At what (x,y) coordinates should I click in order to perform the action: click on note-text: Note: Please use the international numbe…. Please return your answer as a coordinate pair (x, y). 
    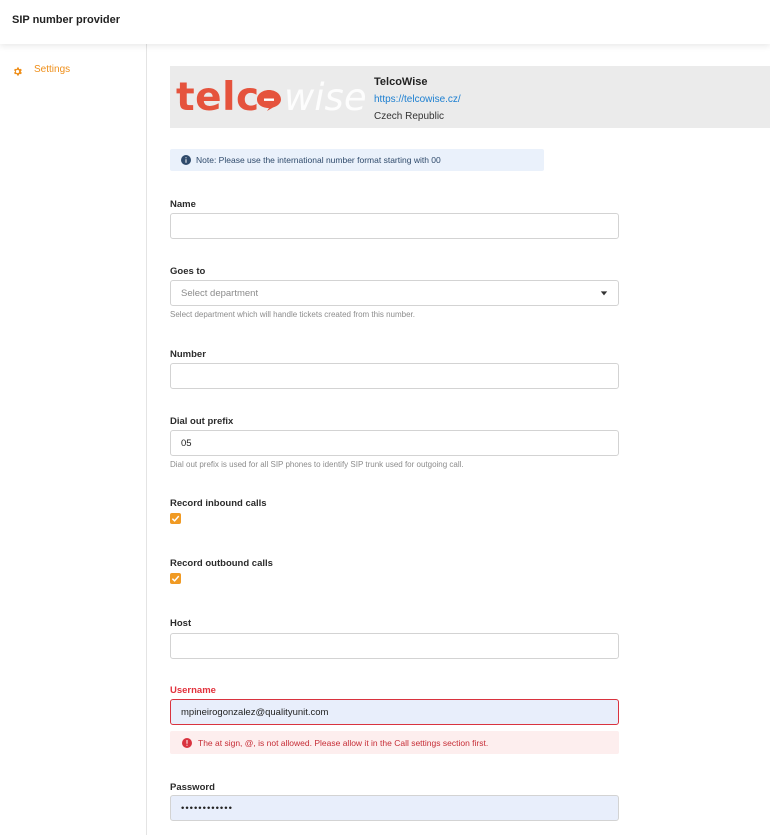
    Looking at the image, I should click on (318, 160).